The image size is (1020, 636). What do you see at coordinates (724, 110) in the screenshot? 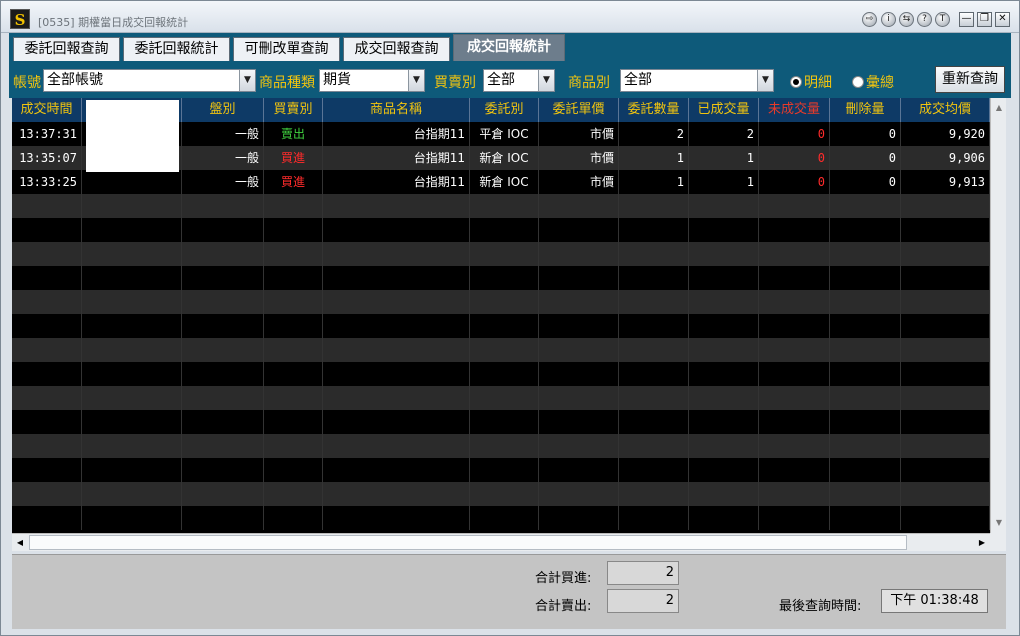
I see `col-filled: 已成交量` at bounding box center [724, 110].